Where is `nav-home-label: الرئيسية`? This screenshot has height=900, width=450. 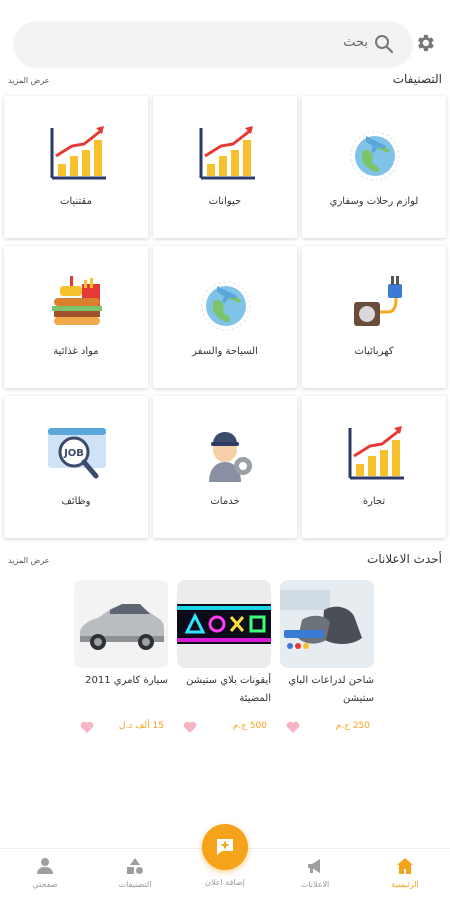 nav-home-label: الرئيسية is located at coordinates (405, 884).